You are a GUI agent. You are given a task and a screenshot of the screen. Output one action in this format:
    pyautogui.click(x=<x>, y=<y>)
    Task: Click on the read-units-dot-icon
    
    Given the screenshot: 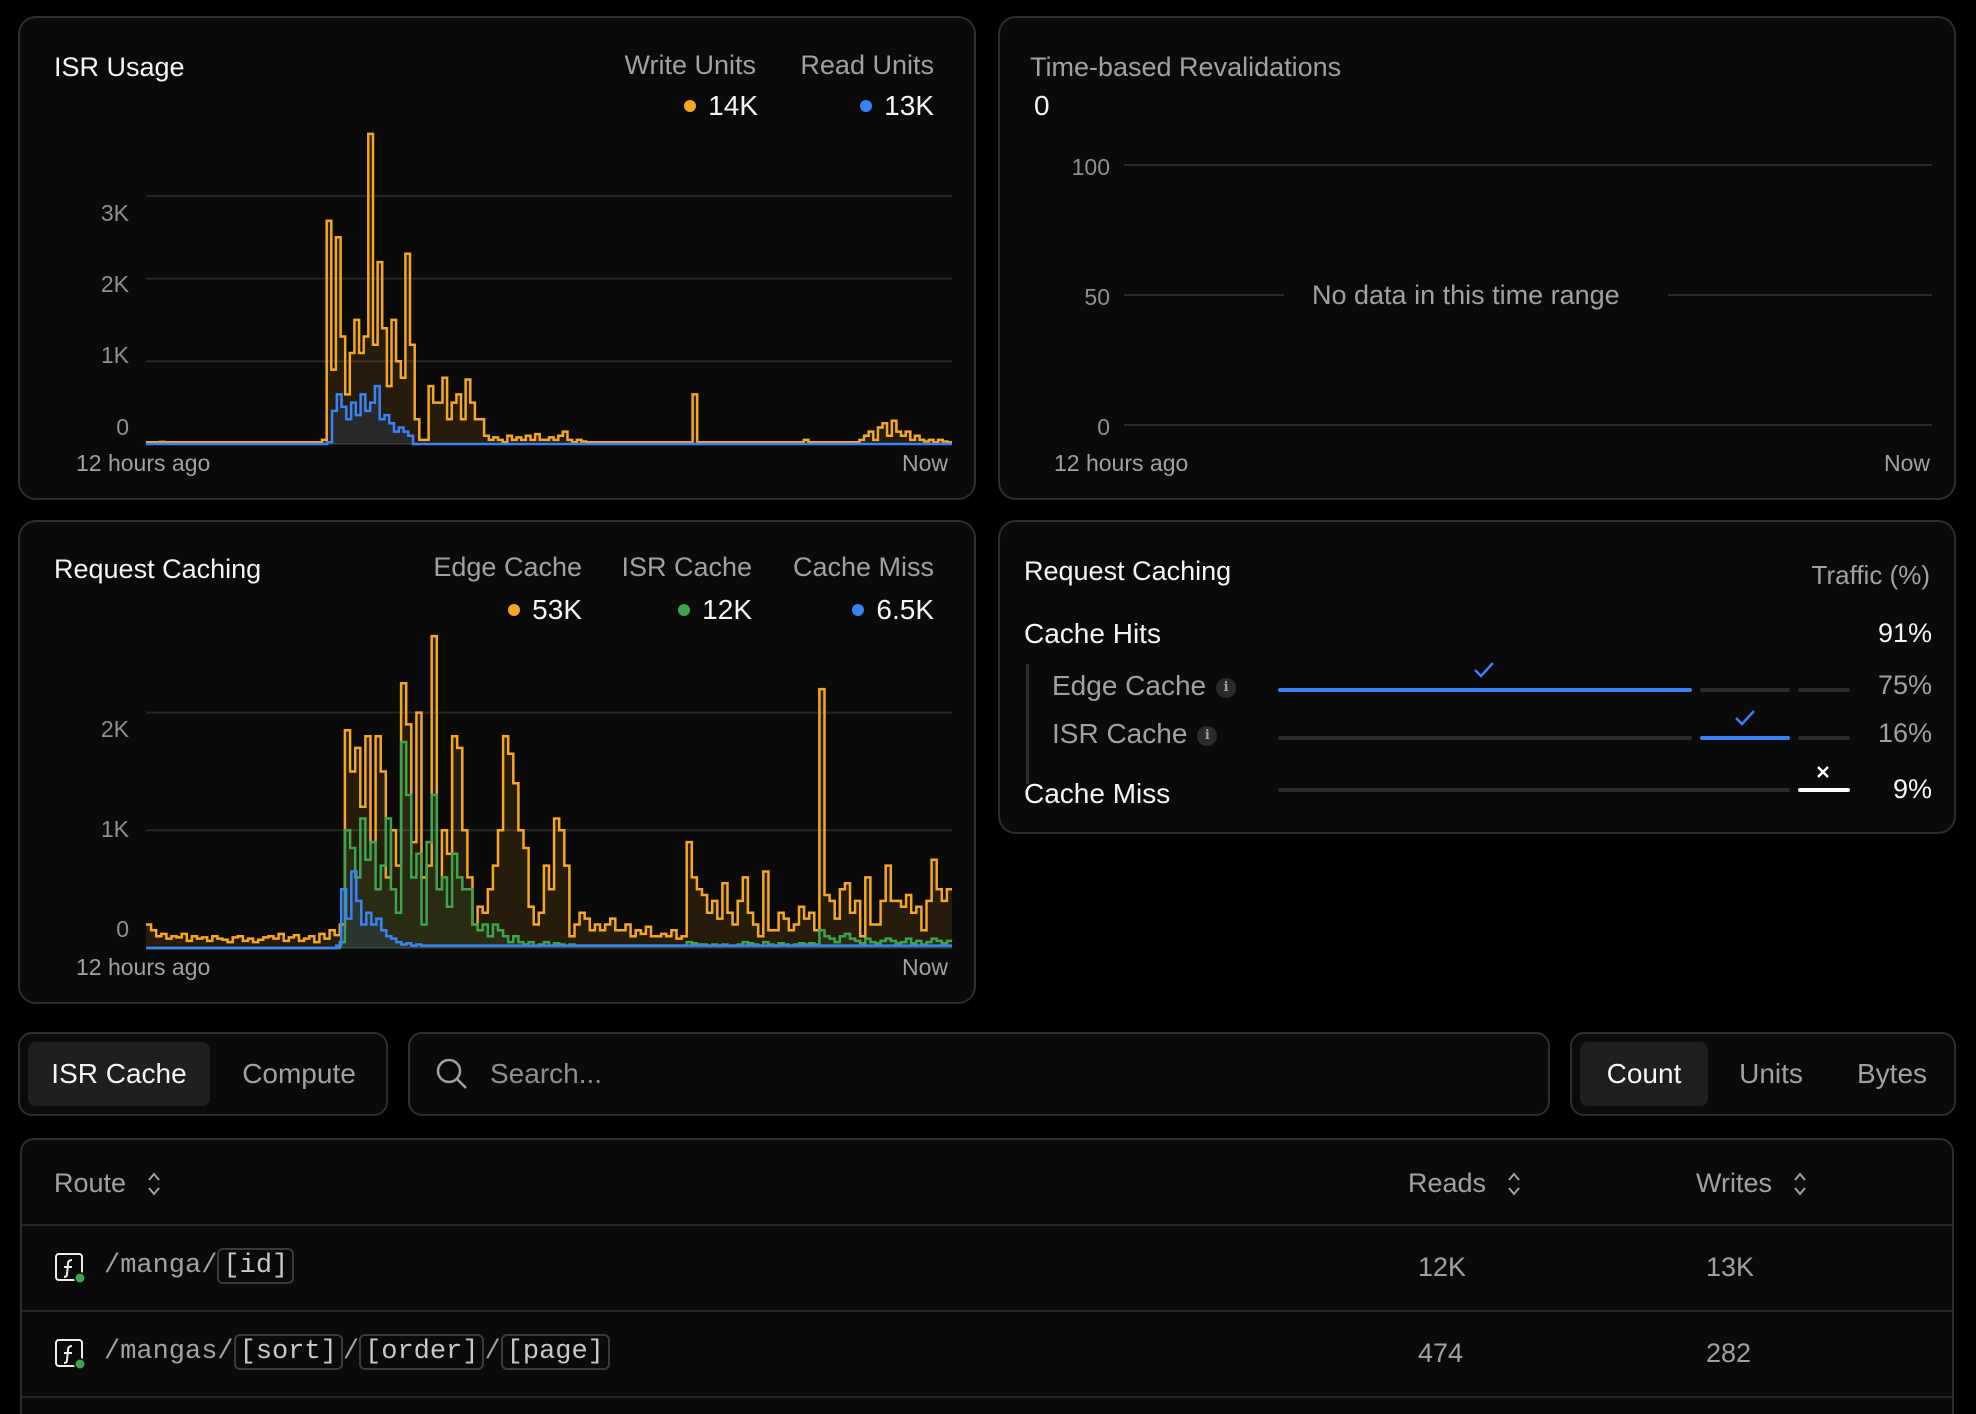 What is the action you would take?
    pyautogui.click(x=866, y=106)
    